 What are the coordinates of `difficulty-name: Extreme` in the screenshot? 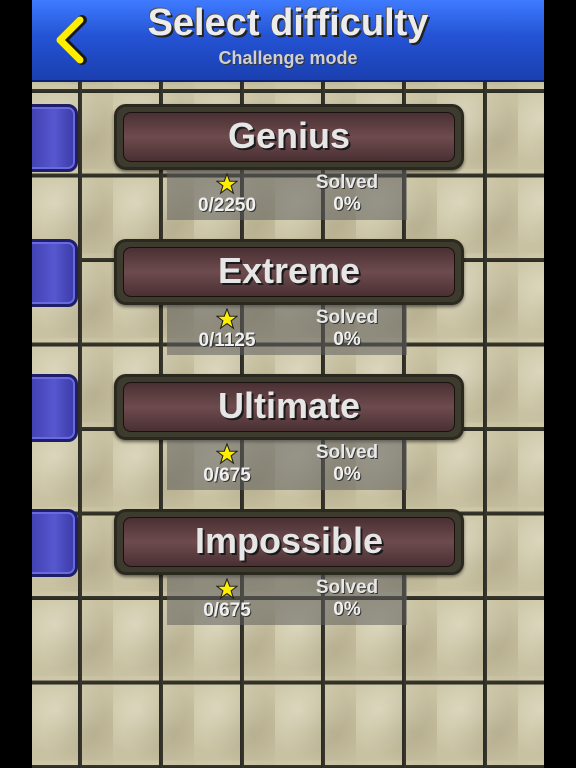 It's located at (289, 270).